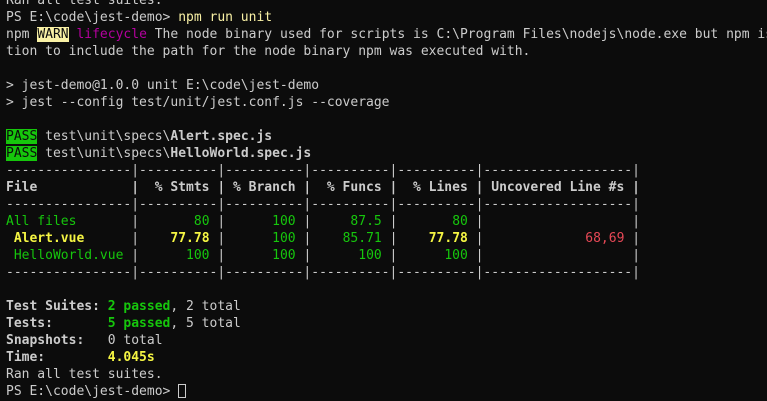 The image size is (767, 401). Describe the element at coordinates (57, 340) in the screenshot. I see `summary-label: Snapshots:` at that location.